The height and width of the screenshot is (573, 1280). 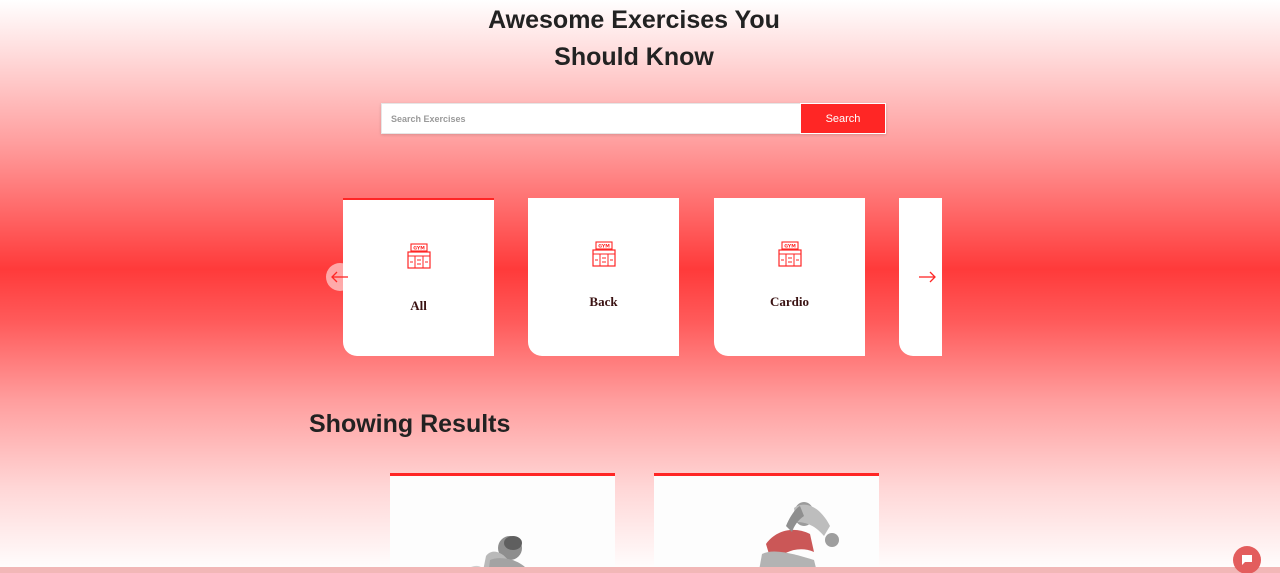 I want to click on hero-title-line2: Should Know, so click(x=634, y=57).